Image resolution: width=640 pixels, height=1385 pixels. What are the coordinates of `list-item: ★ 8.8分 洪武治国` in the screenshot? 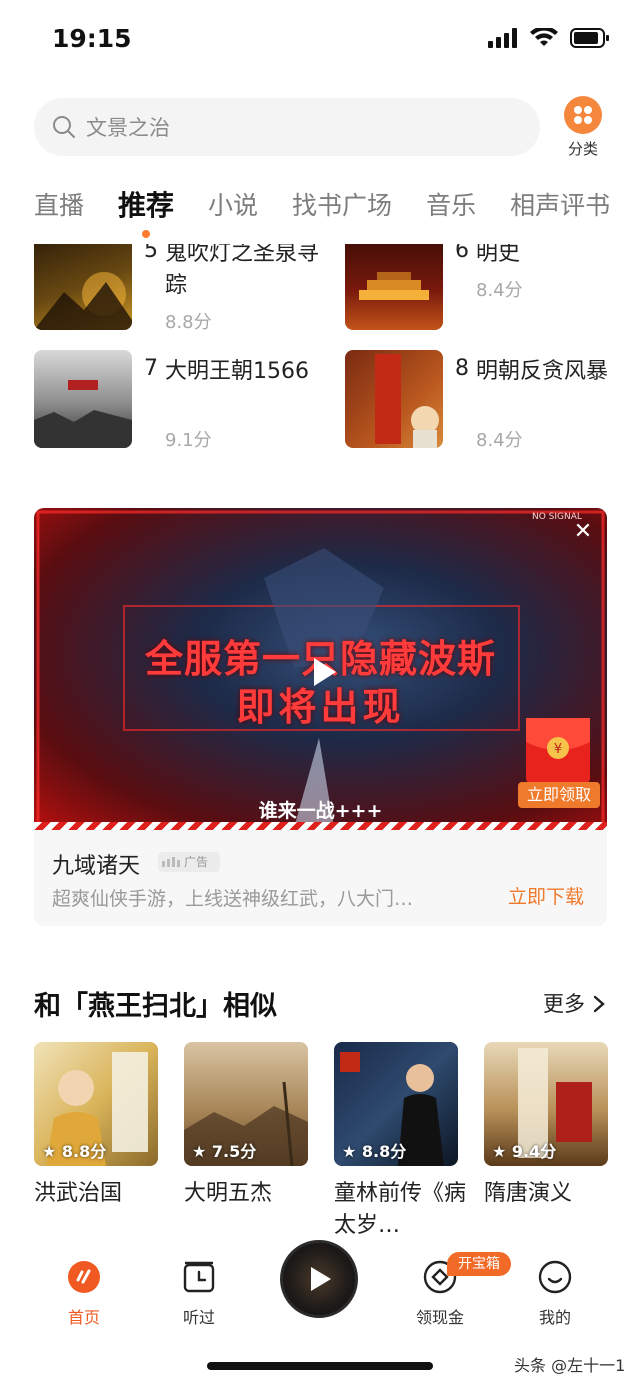 It's located at (96, 1126).